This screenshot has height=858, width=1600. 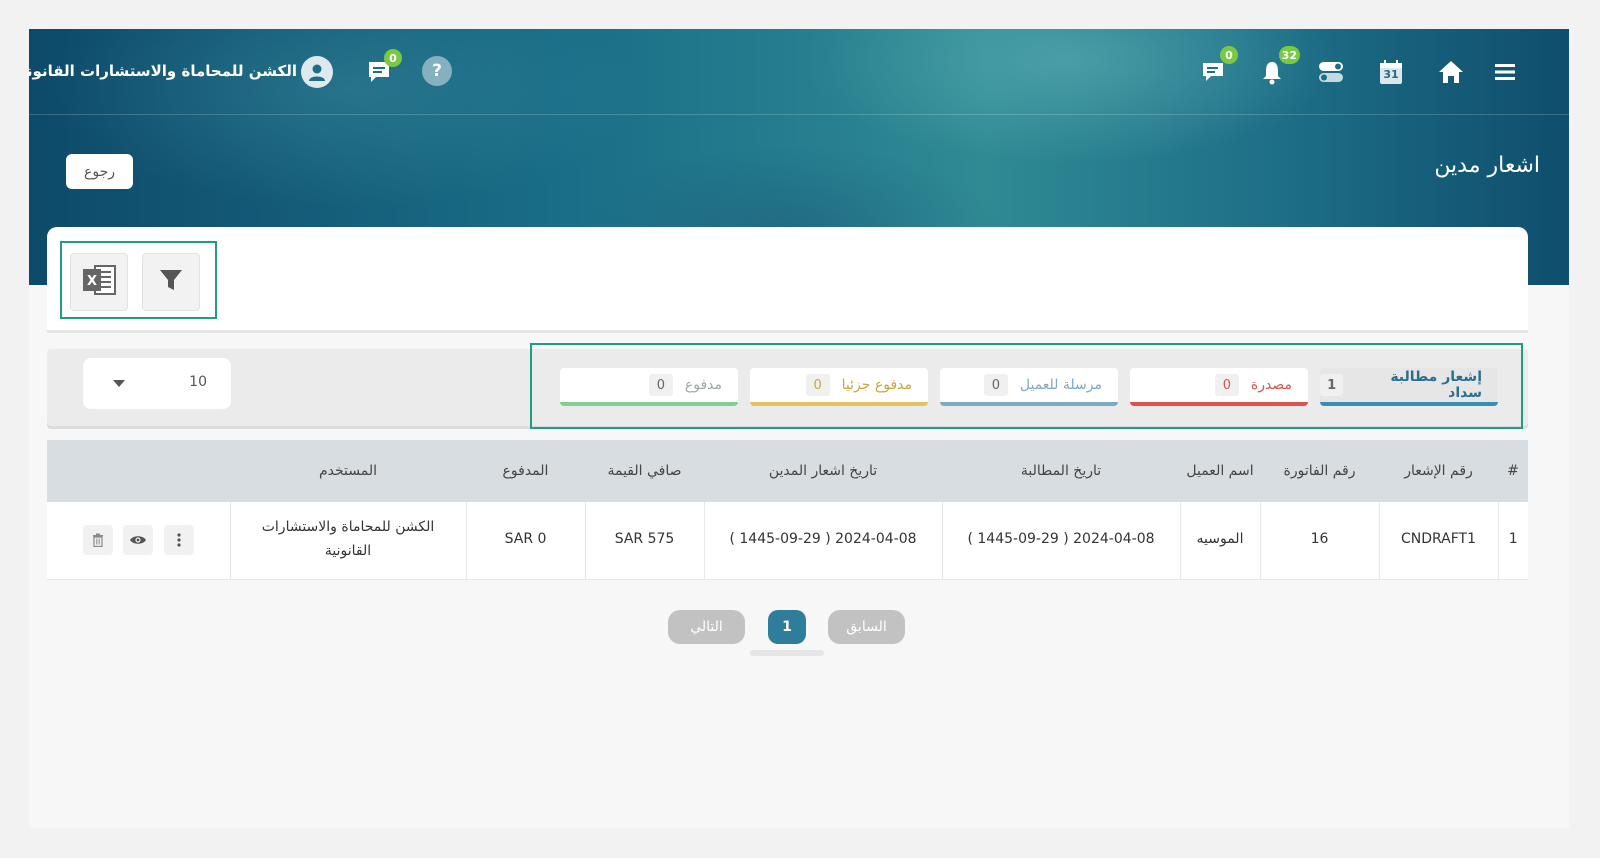 What do you see at coordinates (1332, 385) in the screenshot?
I see `tab-count: 1` at bounding box center [1332, 385].